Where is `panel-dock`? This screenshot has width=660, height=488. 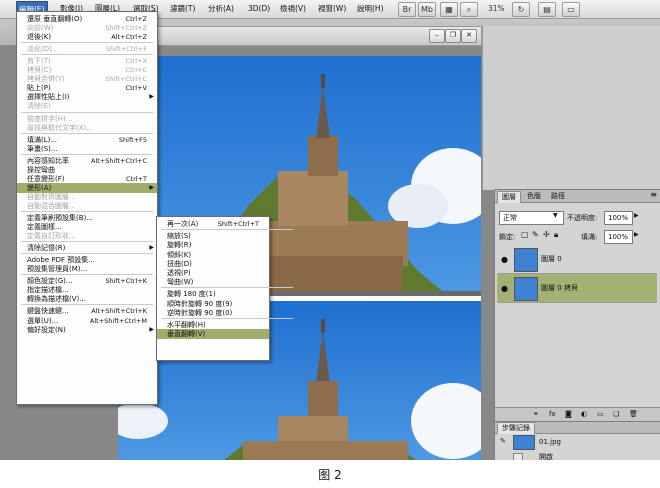 panel-dock is located at coordinates (571, 108).